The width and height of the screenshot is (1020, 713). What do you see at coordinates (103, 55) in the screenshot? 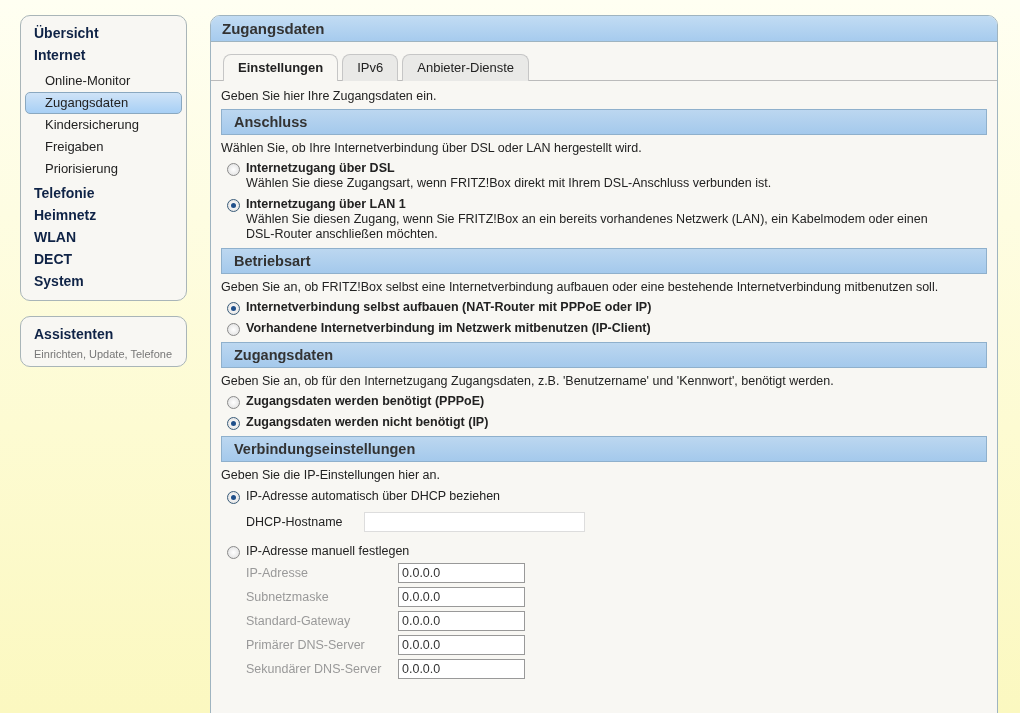
I see `menu-item: Internet` at bounding box center [103, 55].